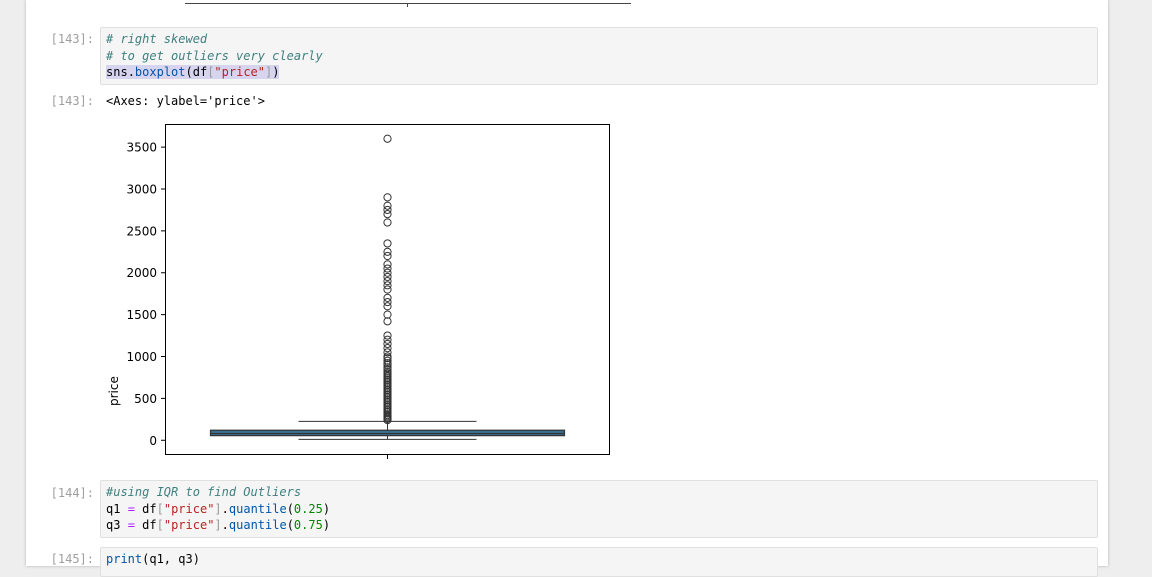 The width and height of the screenshot is (1152, 577). I want to click on code-line: print(q1, q3), so click(599, 559).